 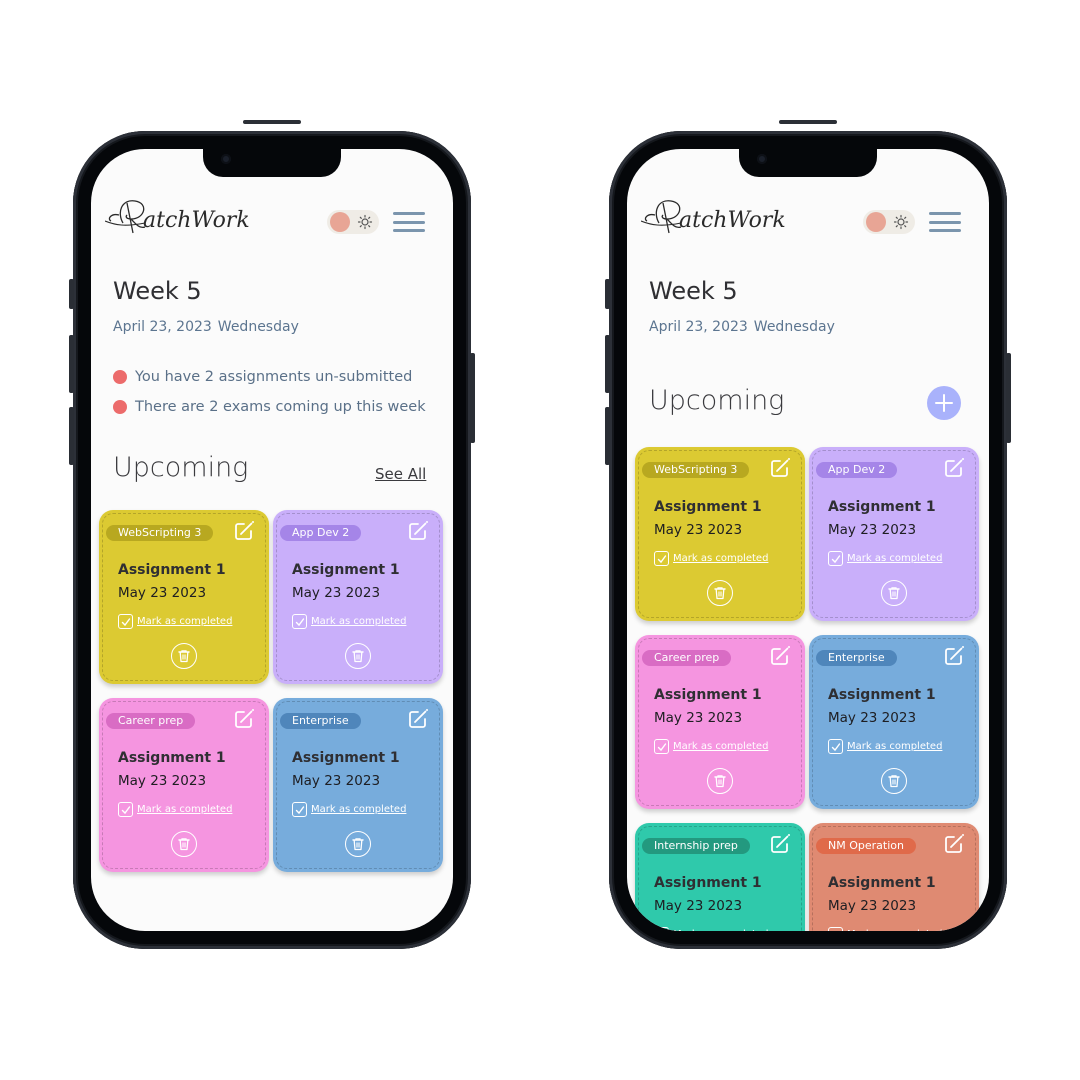 I want to click on camera-icon, so click(x=762, y=159).